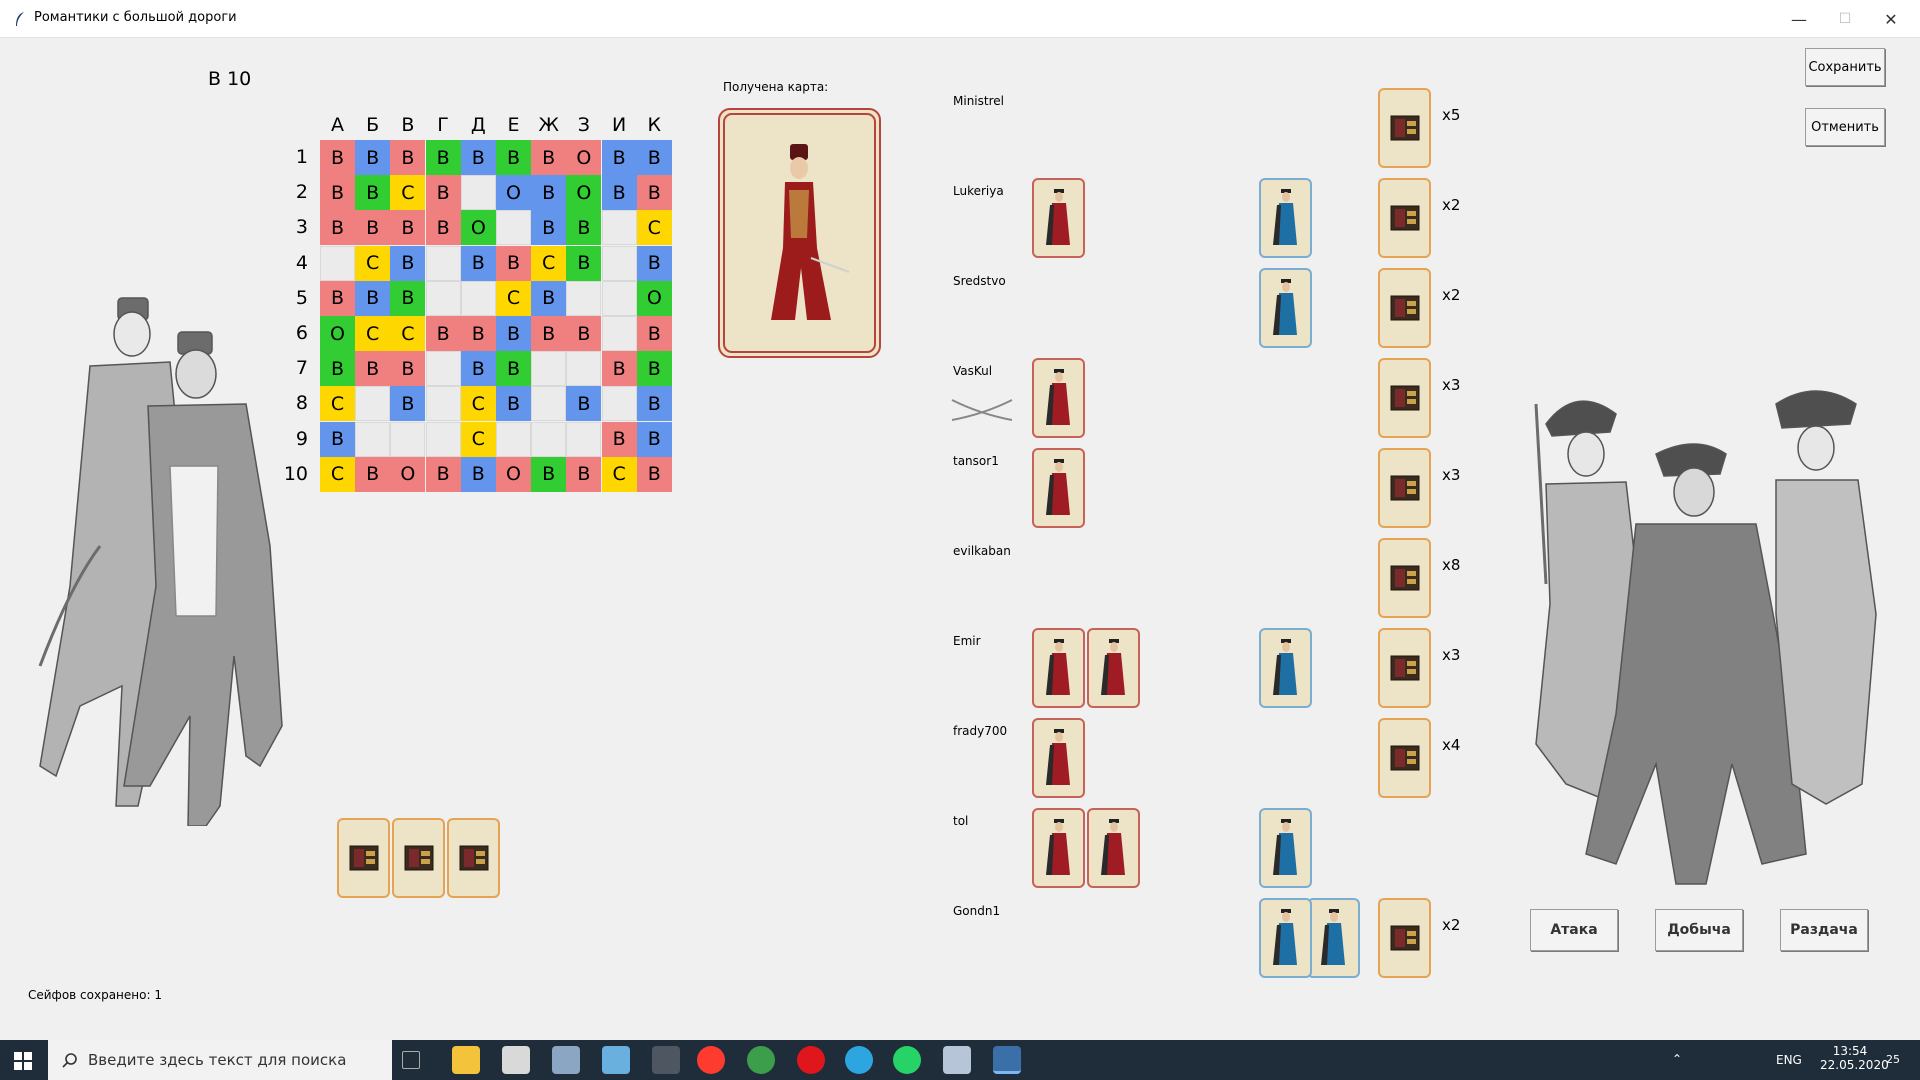 The image size is (1920, 1080). Describe the element at coordinates (1845, 127) in the screenshot. I see `cancel-button: Отменить` at that location.